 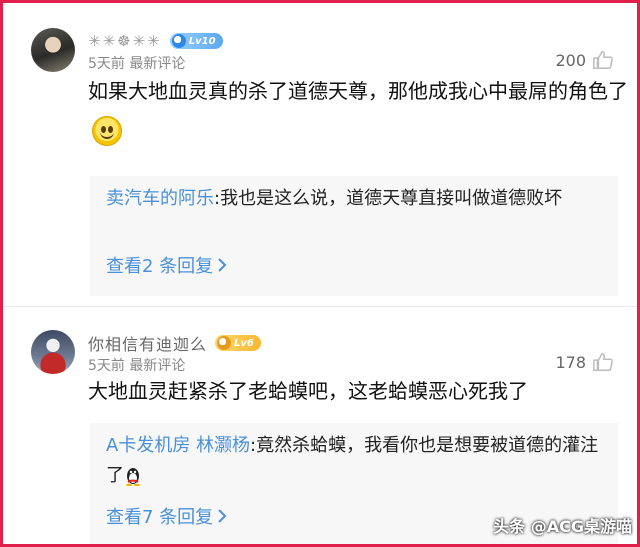 I want to click on reply-line: A卡发机房 林灏杨:竟然杀蛤蟆，我看你也是想要被道德的灌注了, so click(x=354, y=461).